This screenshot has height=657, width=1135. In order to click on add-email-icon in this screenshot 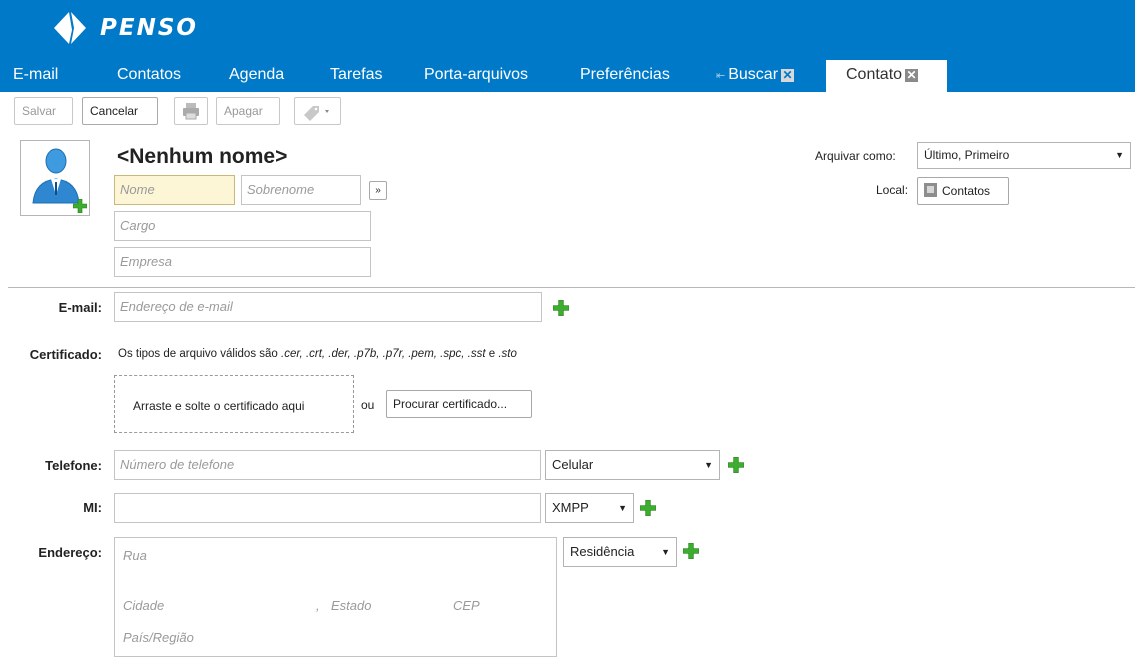, I will do `click(561, 308)`.